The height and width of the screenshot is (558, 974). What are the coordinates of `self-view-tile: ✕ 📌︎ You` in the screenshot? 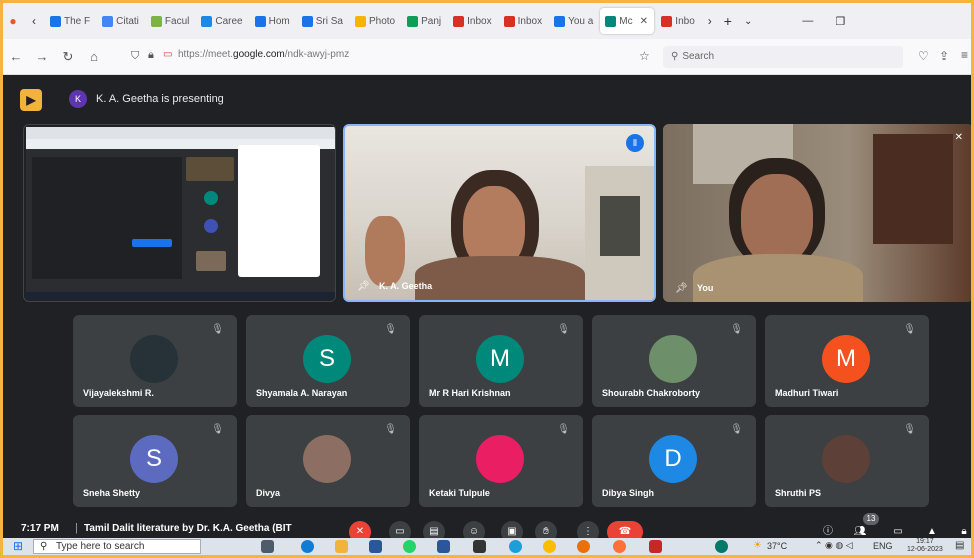 It's located at (817, 213).